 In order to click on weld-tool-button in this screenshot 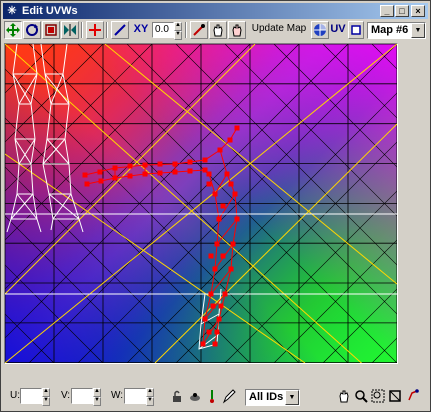, I will do `click(199, 30)`.